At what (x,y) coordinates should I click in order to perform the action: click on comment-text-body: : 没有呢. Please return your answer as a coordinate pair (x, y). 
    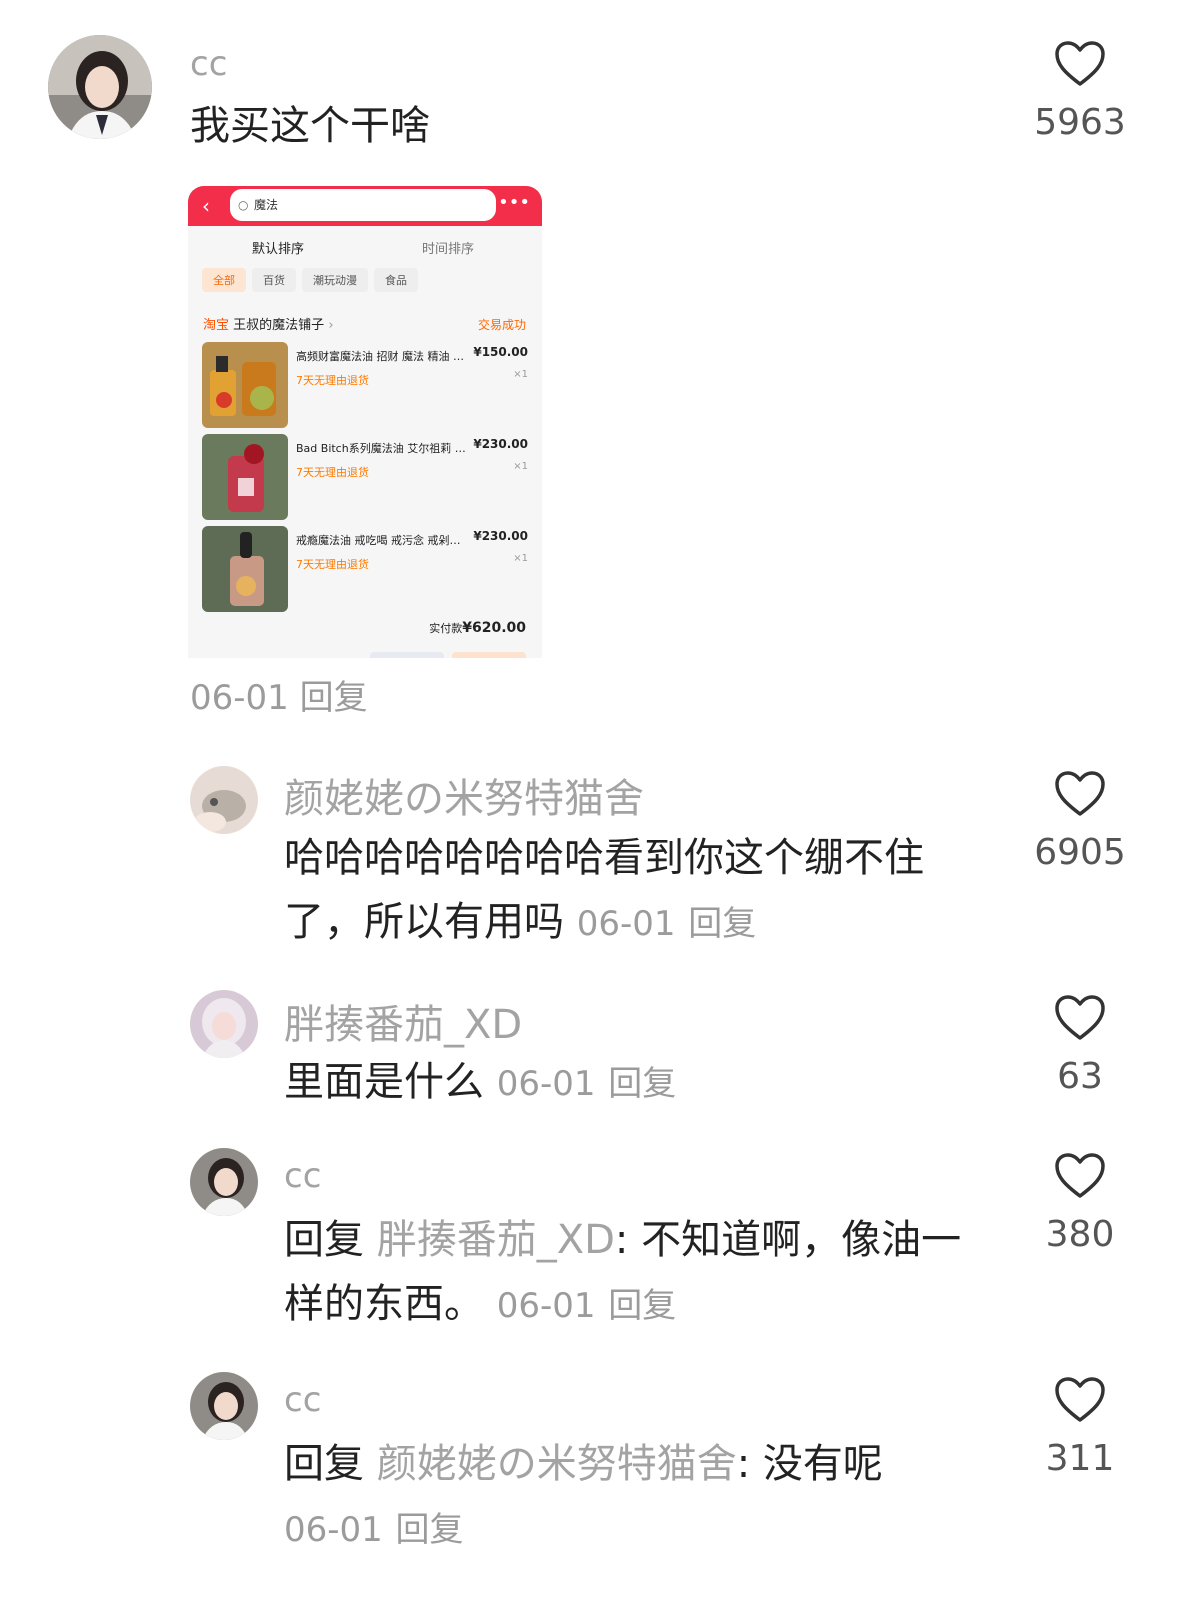
    Looking at the image, I should click on (809, 1464).